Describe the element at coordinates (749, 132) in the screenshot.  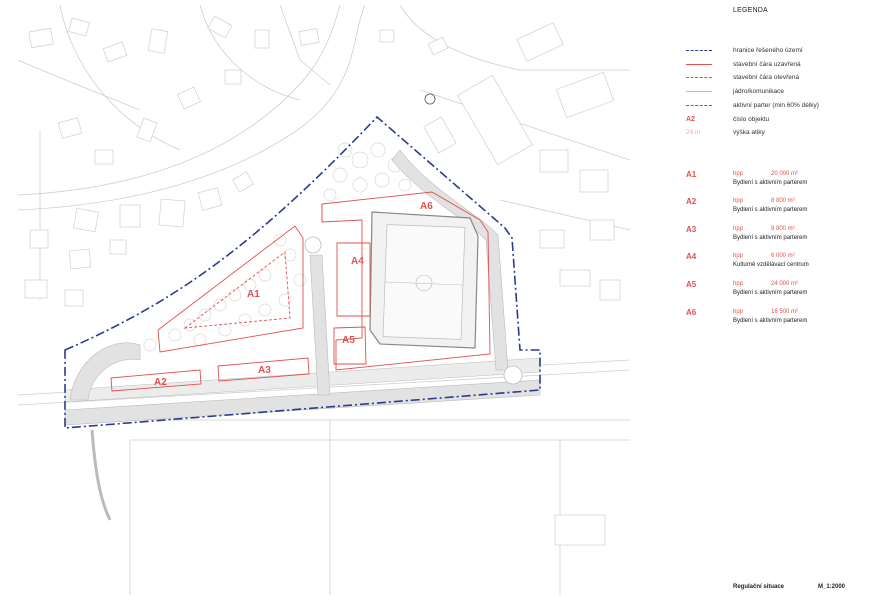
I see `legend-label: výška atiky` at that location.